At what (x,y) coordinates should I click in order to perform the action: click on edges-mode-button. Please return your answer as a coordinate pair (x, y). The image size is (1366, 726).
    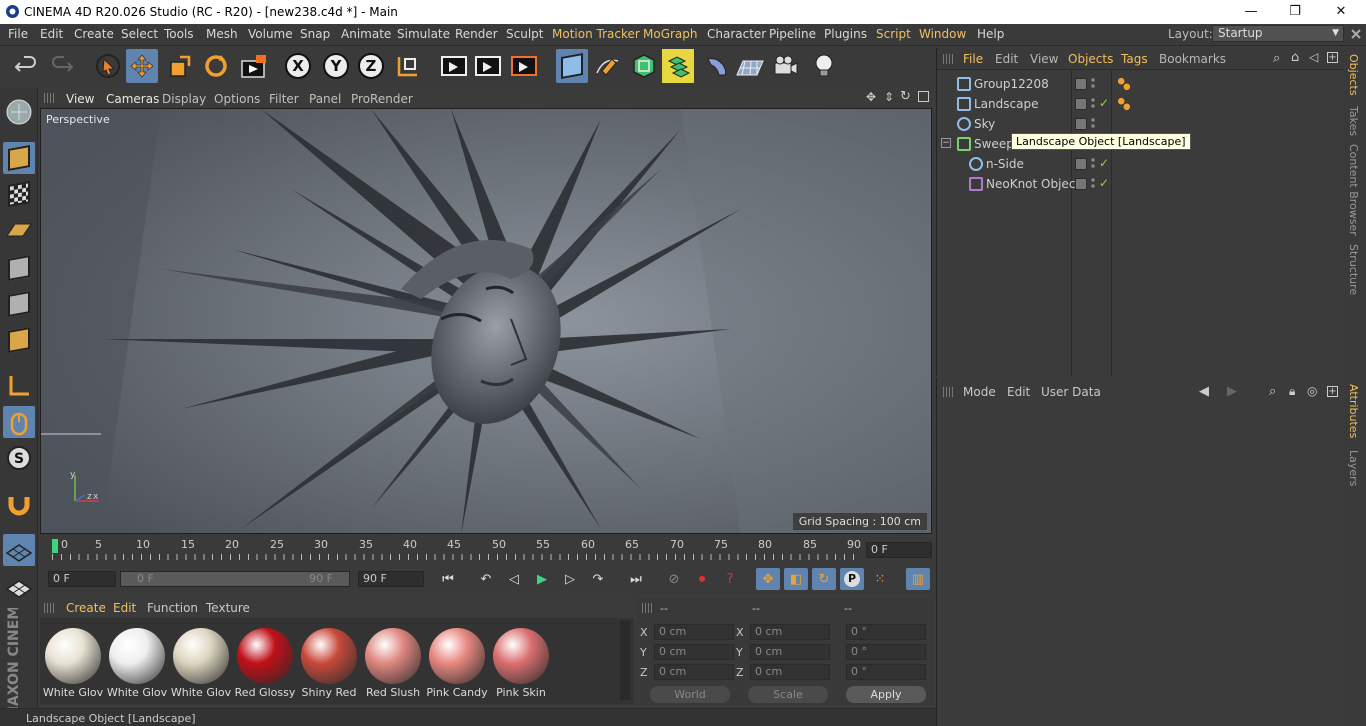
    Looking at the image, I should click on (19, 304).